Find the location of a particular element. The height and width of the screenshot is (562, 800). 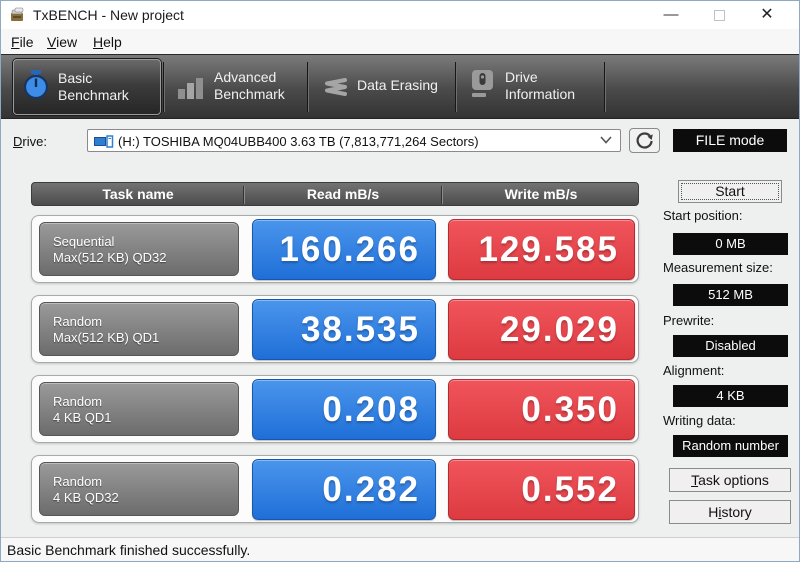

results-table-header: Task name Read mB/s Write mB/s is located at coordinates (335, 194).